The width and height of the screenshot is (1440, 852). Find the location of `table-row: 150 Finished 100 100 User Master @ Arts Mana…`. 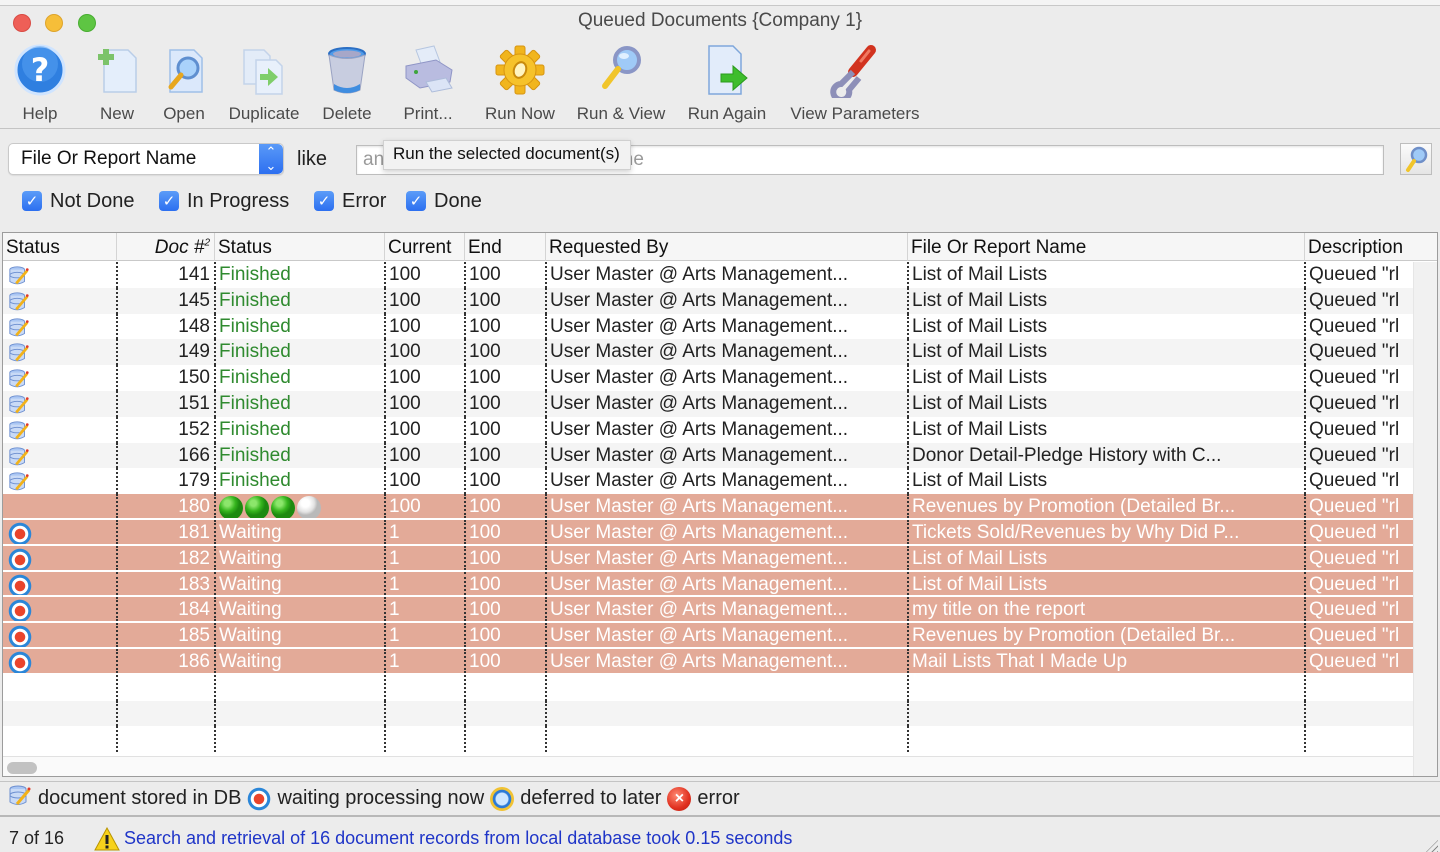

table-row: 150 Finished 100 100 User Master @ Arts Mana… is located at coordinates (708, 378).